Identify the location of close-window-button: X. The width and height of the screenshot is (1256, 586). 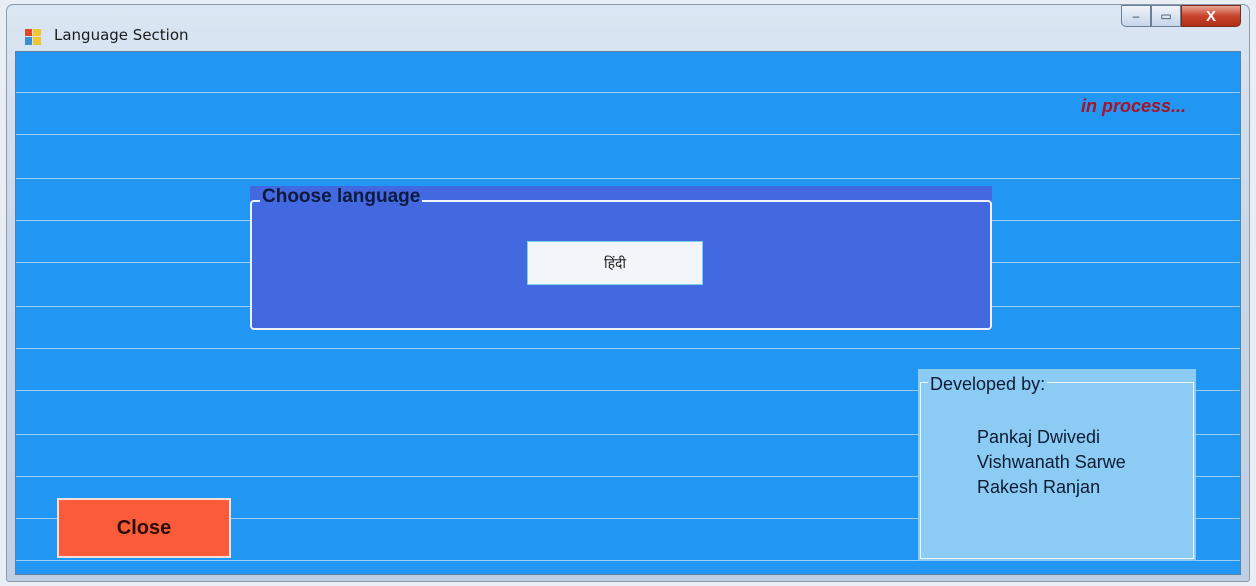
(1211, 16).